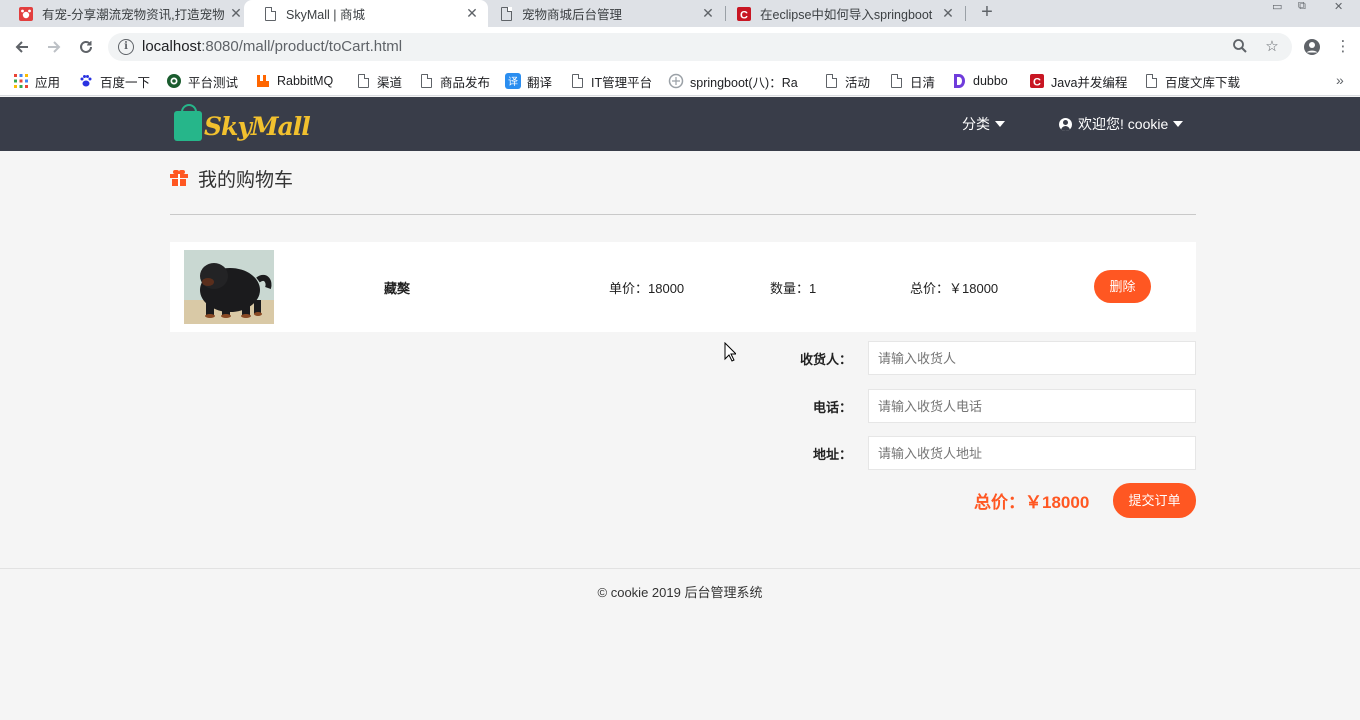 Image resolution: width=1360 pixels, height=720 pixels. I want to click on bookmark-dubbo: dubbo, so click(979, 81).